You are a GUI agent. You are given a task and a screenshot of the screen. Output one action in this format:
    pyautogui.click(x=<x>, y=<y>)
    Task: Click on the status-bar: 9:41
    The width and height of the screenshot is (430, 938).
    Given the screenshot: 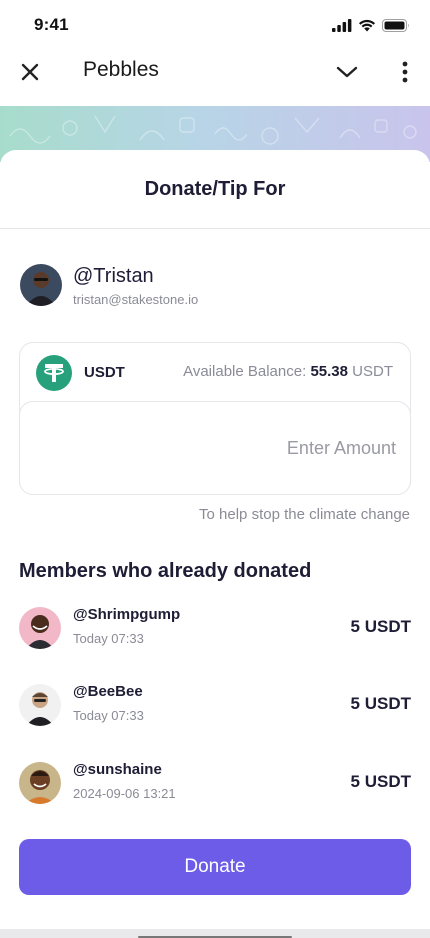 What is the action you would take?
    pyautogui.click(x=215, y=25)
    